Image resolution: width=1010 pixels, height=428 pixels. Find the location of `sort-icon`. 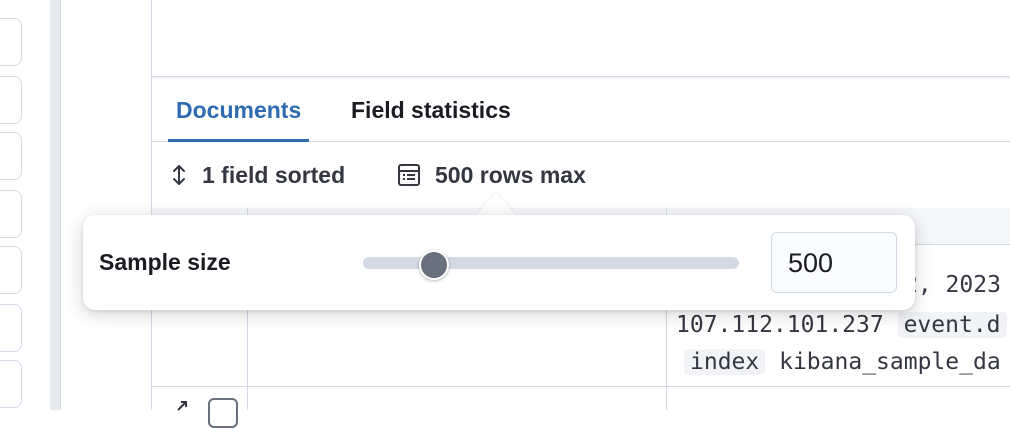

sort-icon is located at coordinates (179, 175).